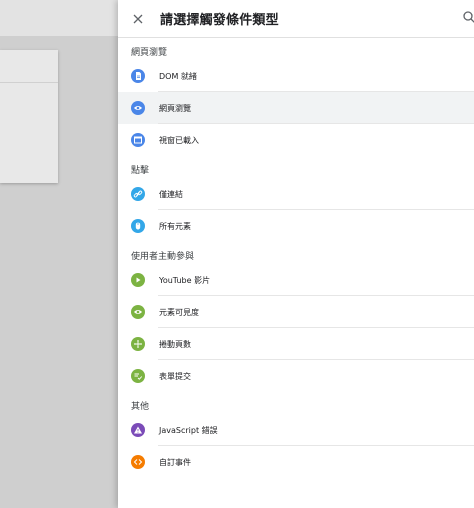 The image size is (474, 508). What do you see at coordinates (138, 344) in the screenshot?
I see `move-arrows-icon` at bounding box center [138, 344].